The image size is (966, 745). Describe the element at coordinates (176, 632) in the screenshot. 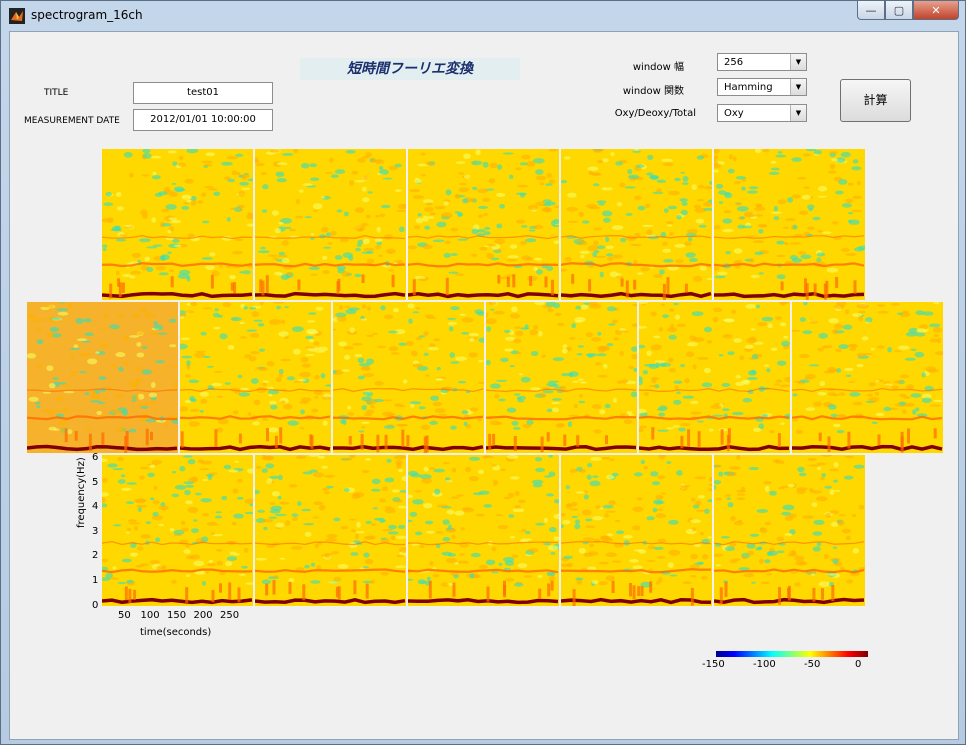

I see `x-axis-label: time(seconds)` at that location.